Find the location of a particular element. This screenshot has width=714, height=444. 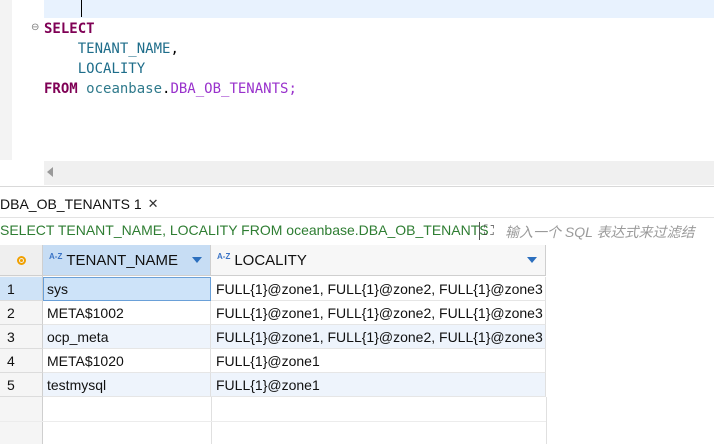

fold-collapse-icon: ⊖ is located at coordinates (35, 27).